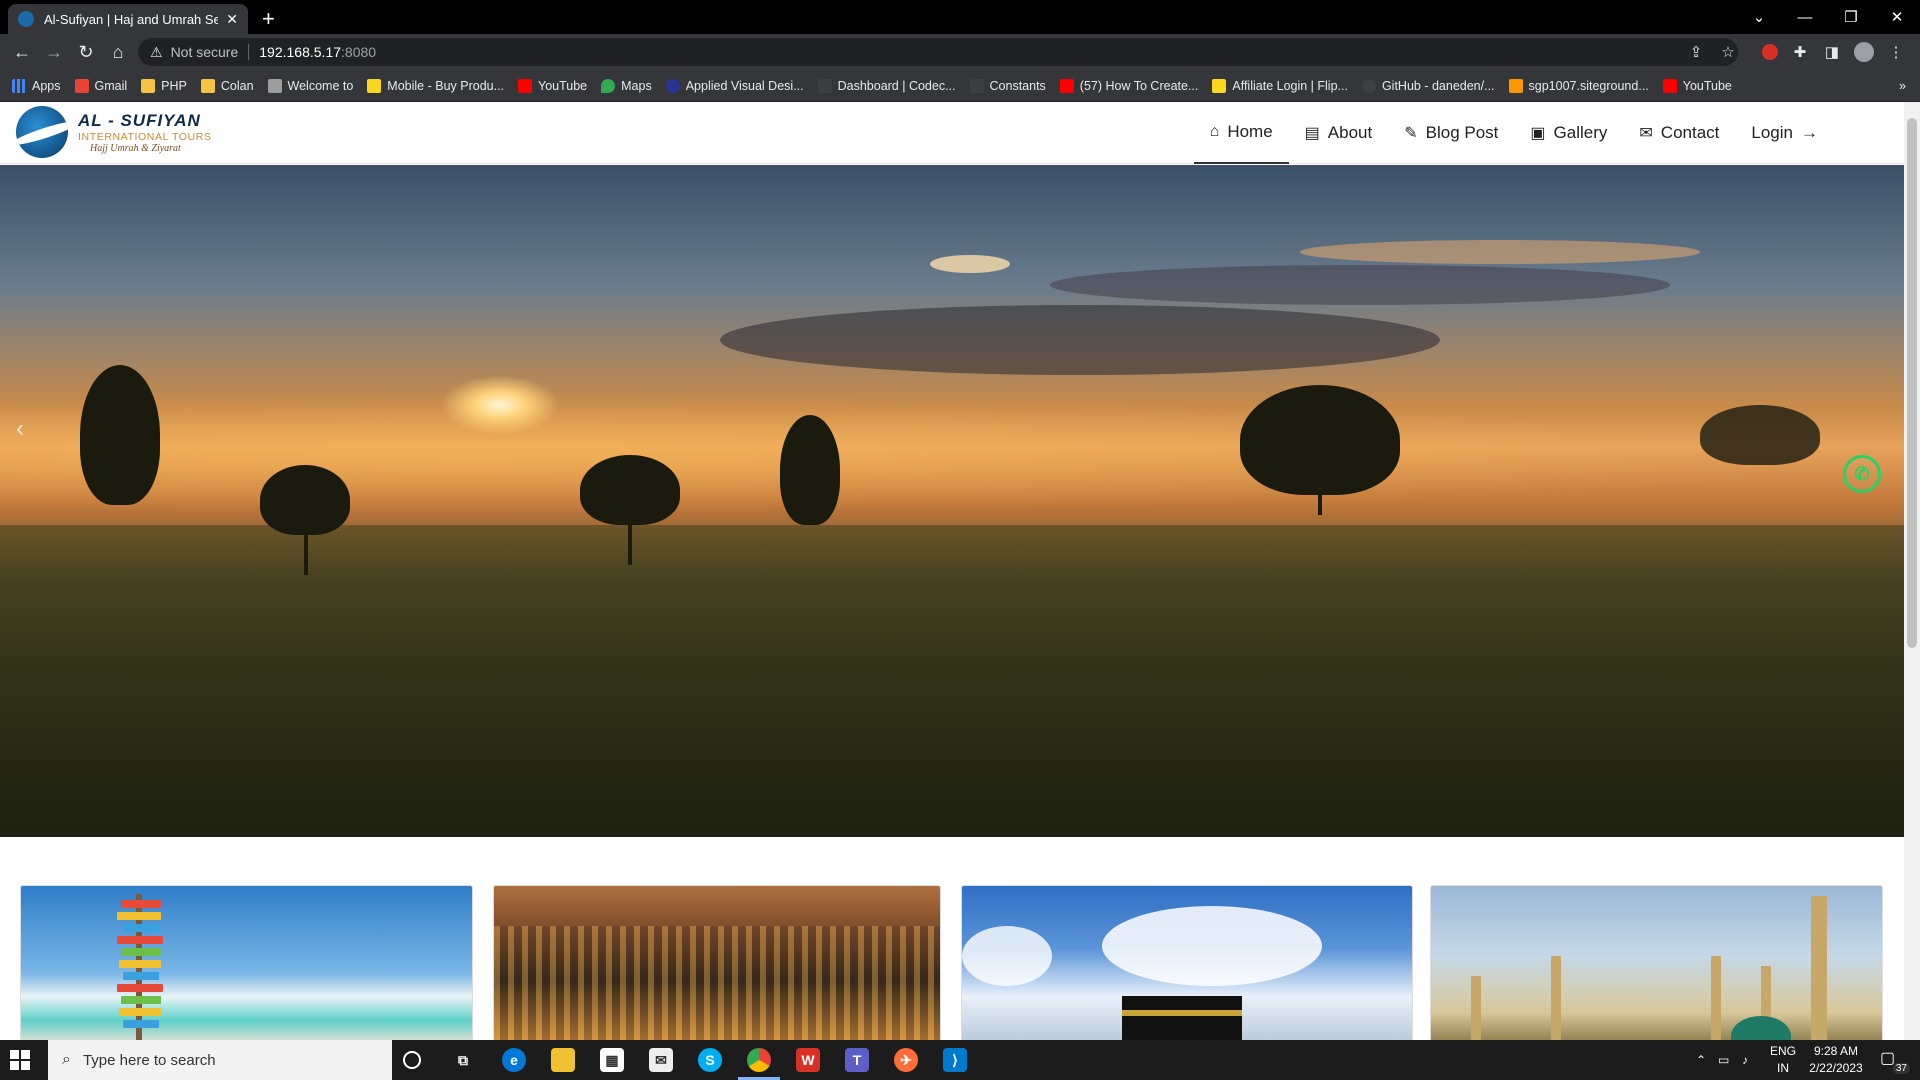  Describe the element at coordinates (717, 983) in the screenshot. I see `city-image` at that location.